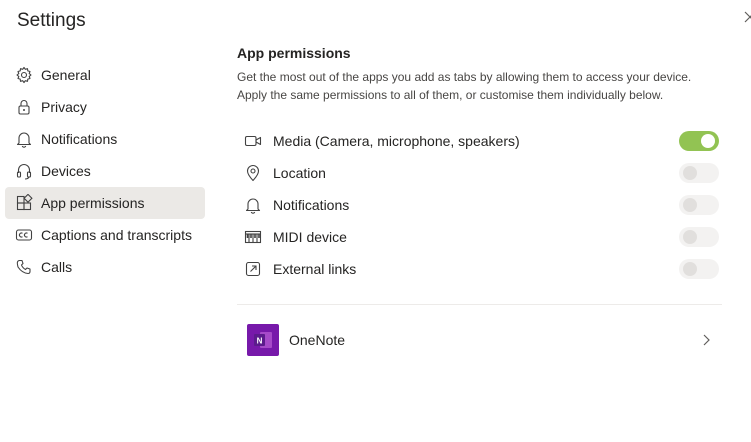 The width and height of the screenshot is (751, 442). I want to click on nav-item-devices: Devices, so click(105, 171).